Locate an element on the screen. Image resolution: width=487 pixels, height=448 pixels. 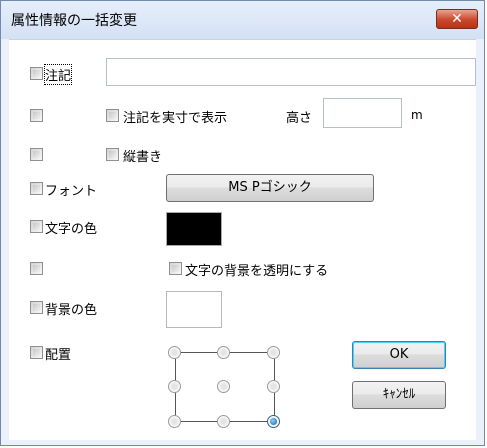
font-checkbox is located at coordinates (36, 188).